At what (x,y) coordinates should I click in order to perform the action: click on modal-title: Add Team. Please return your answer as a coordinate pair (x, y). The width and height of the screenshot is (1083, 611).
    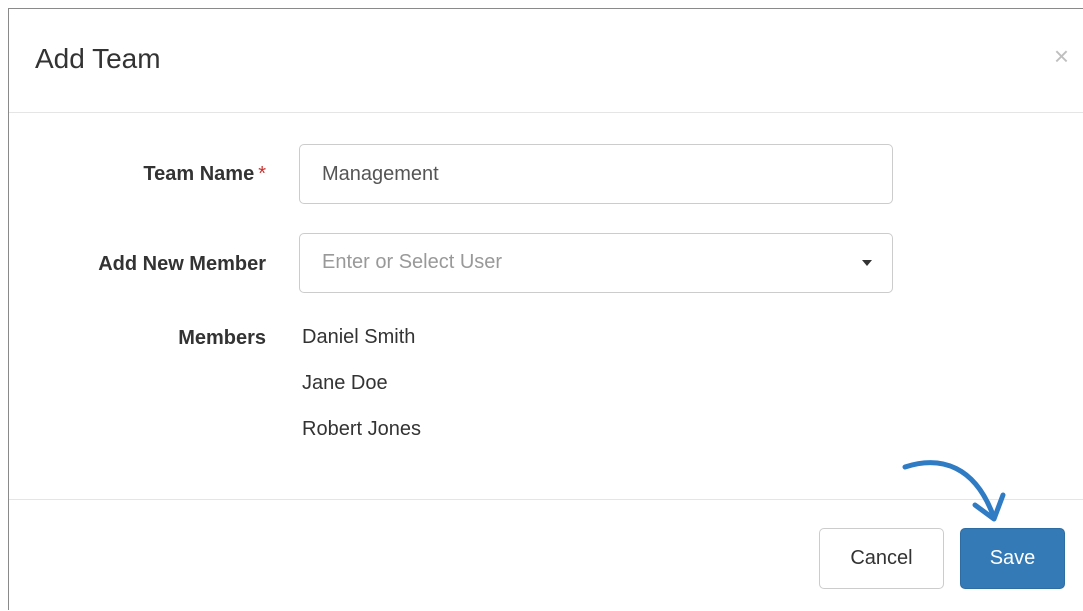
    Looking at the image, I should click on (98, 58).